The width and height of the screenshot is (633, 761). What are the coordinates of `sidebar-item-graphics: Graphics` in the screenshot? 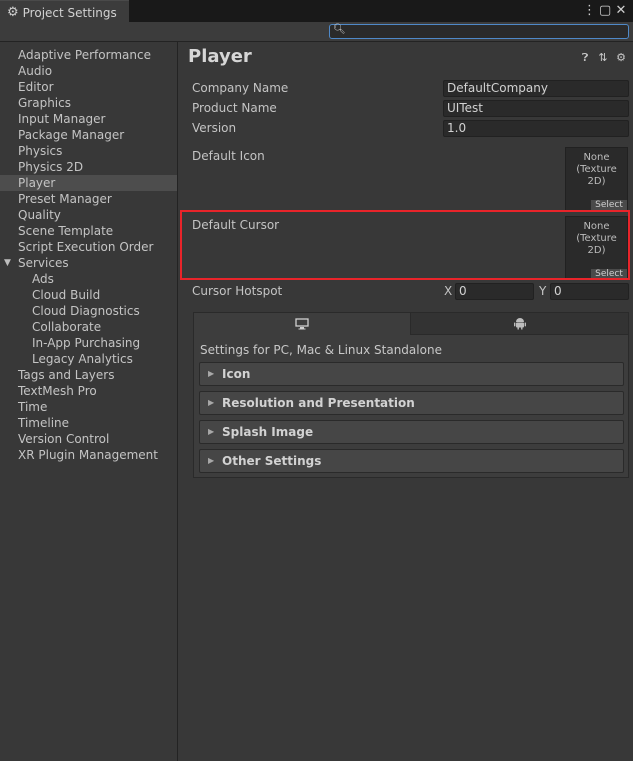 It's located at (88, 103).